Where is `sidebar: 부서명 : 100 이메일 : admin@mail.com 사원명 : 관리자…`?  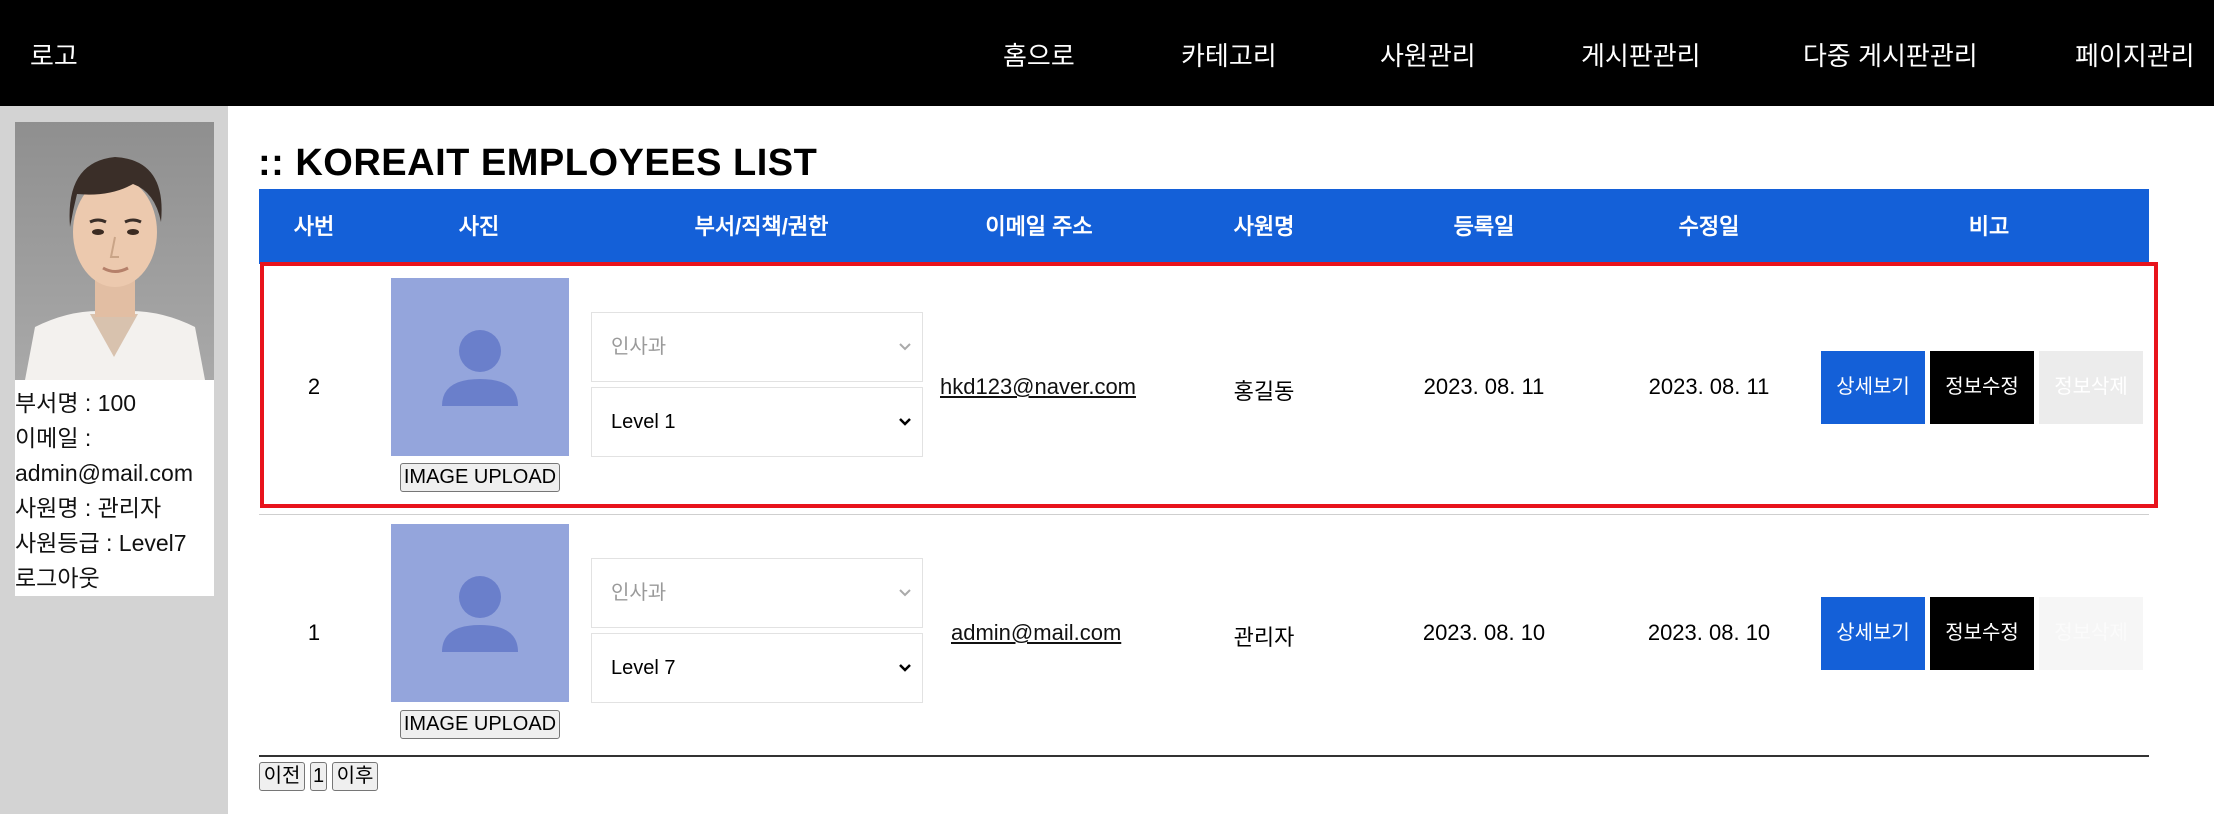
sidebar: 부서명 : 100 이메일 : admin@mail.com 사원명 : 관리자… is located at coordinates (114, 460).